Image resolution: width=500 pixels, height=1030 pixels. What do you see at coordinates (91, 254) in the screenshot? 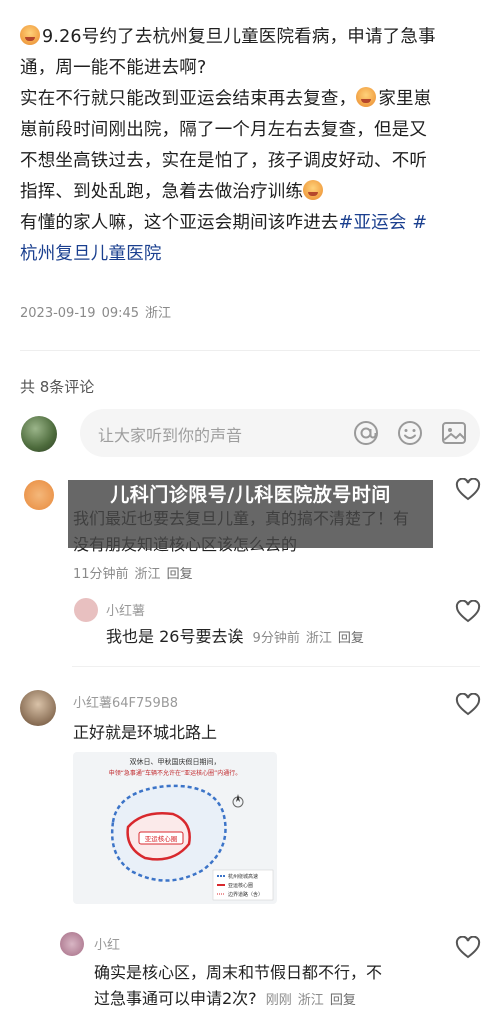
I see `hashtag-link: 杭州复旦儿童医院` at bounding box center [91, 254].